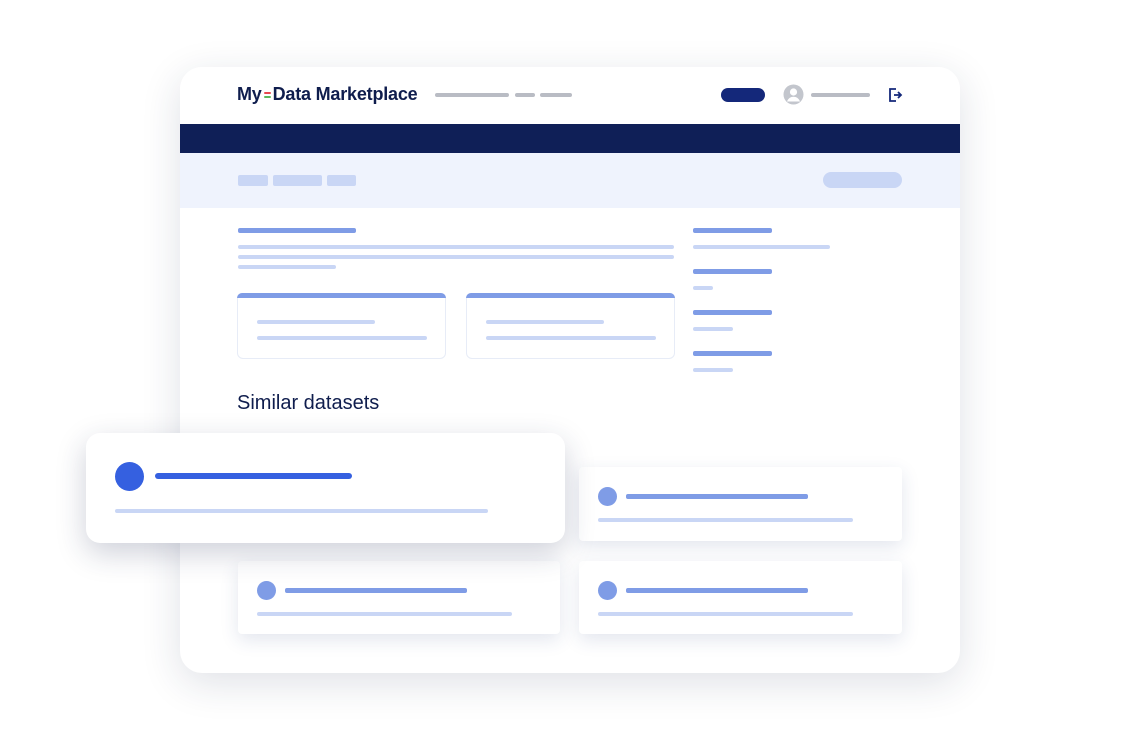  I want to click on user-name-placeholder, so click(840, 95).